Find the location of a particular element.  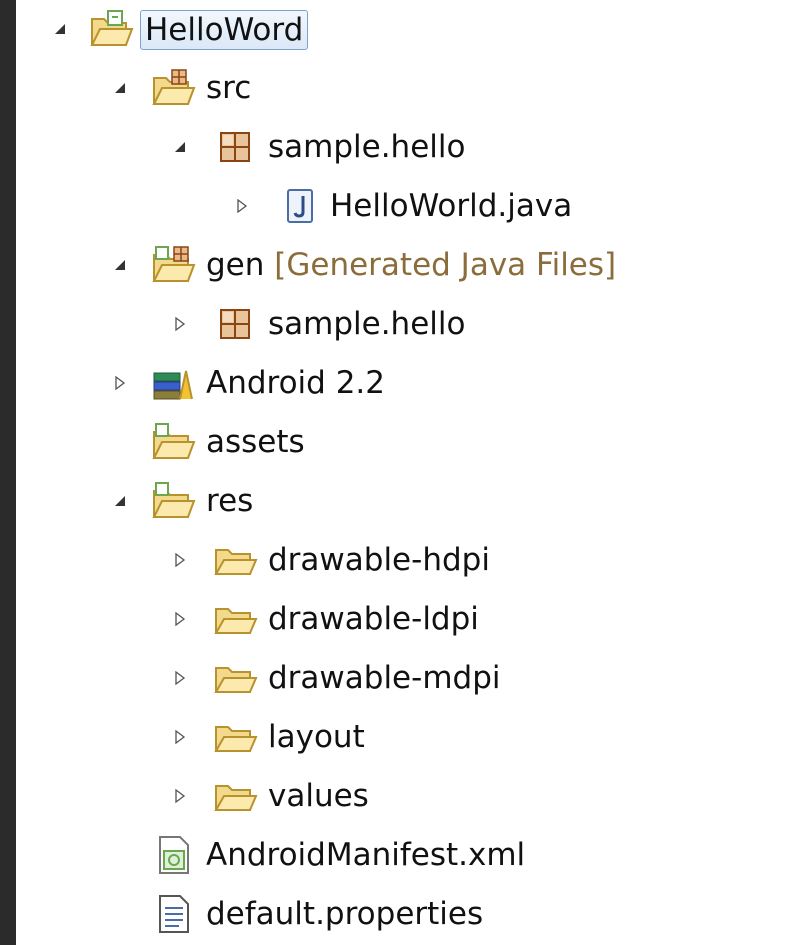

tree-item-label: HelloWorld.java is located at coordinates (451, 206).